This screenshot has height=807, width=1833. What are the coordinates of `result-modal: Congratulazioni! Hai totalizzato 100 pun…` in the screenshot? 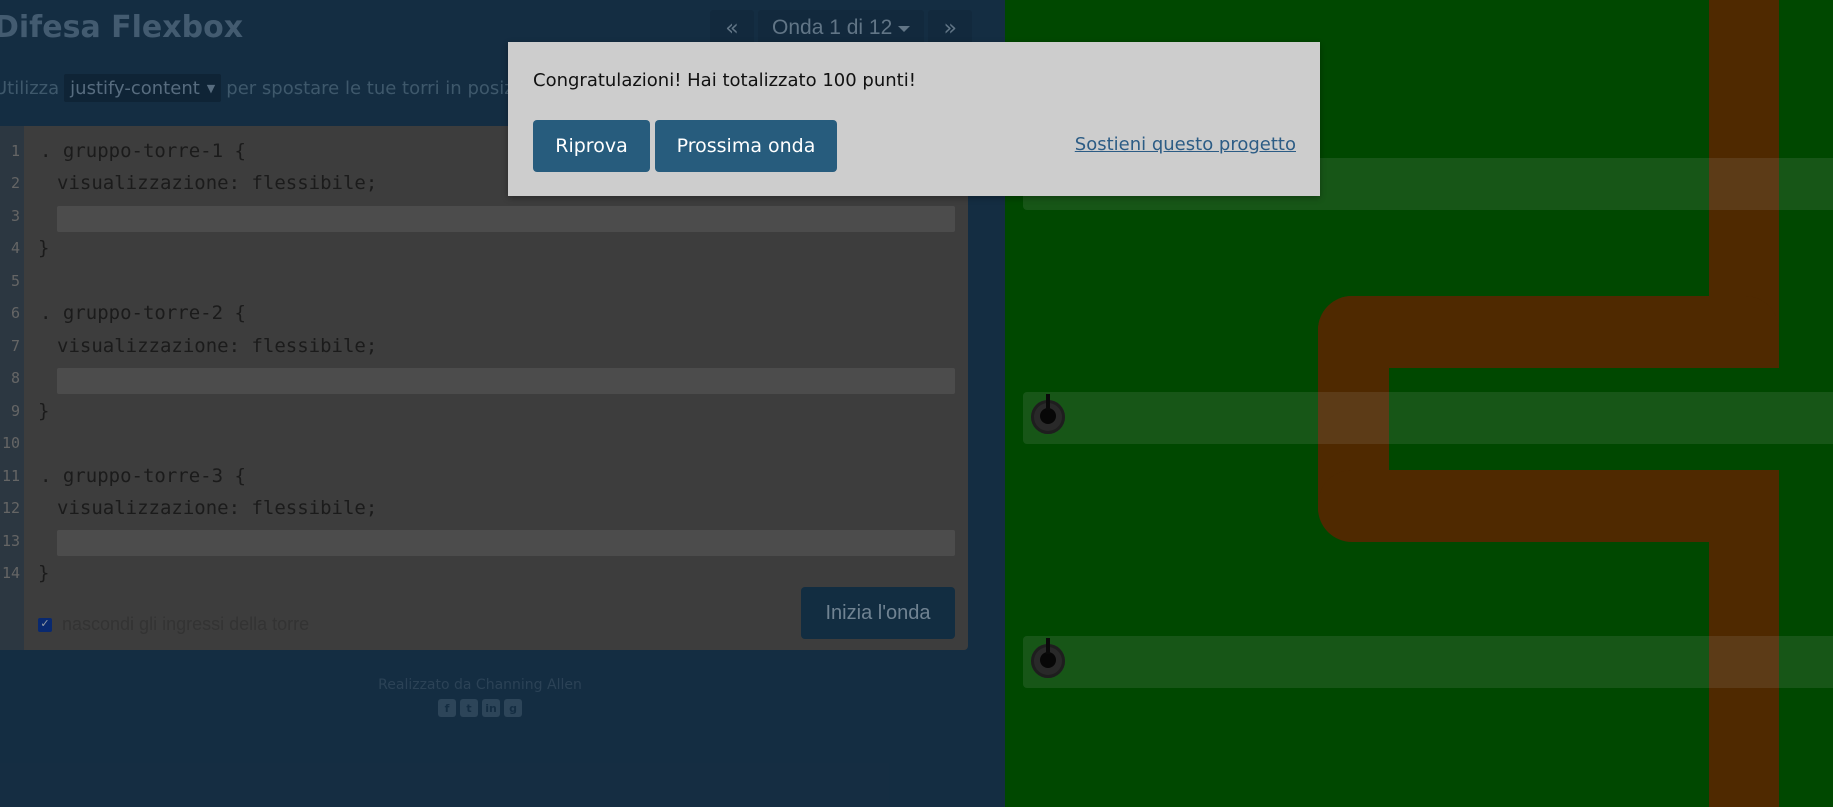 It's located at (914, 119).